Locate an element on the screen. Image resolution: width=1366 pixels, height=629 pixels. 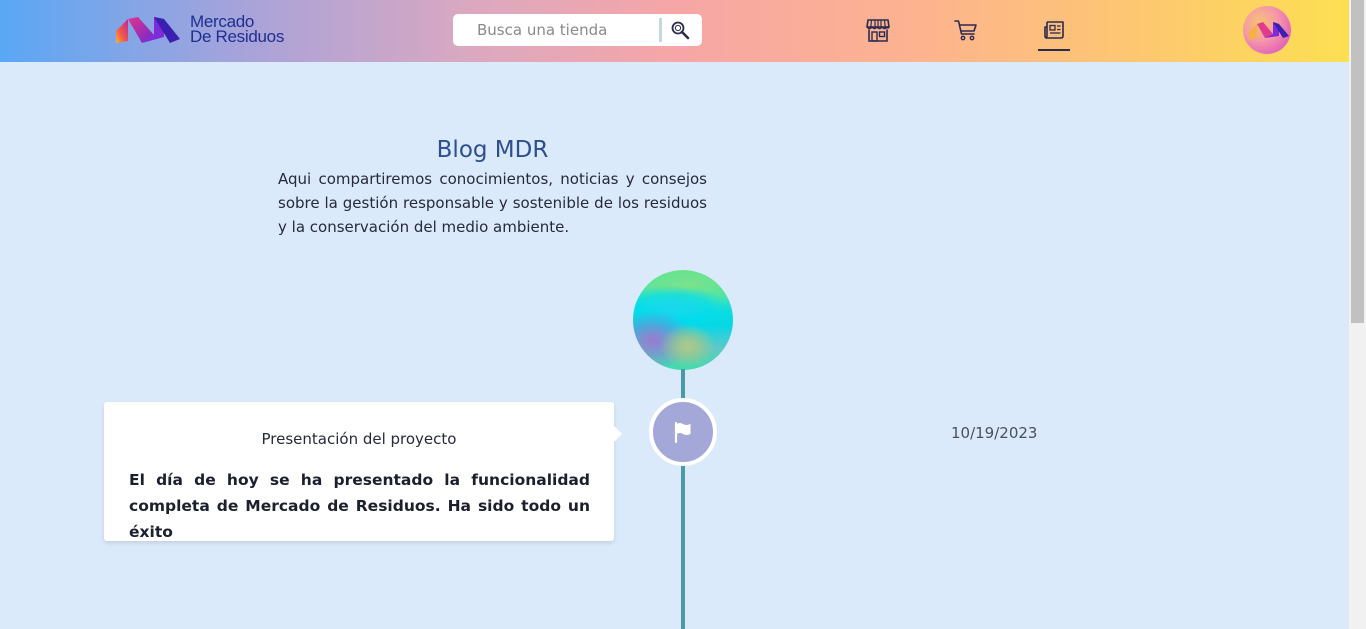
nav-stores-button is located at coordinates (878, 30).